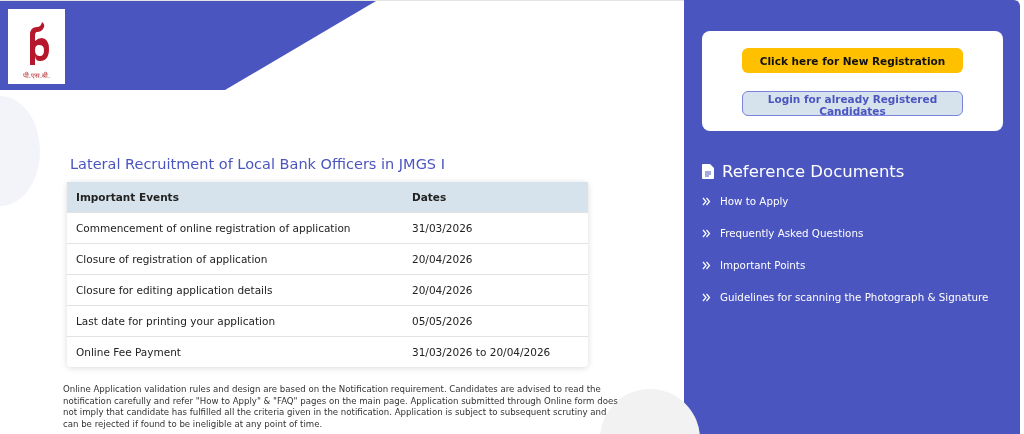 This screenshot has height=434, width=1024. What do you see at coordinates (495, 321) in the screenshot?
I see `table-cell: 05/05/2026` at bounding box center [495, 321].